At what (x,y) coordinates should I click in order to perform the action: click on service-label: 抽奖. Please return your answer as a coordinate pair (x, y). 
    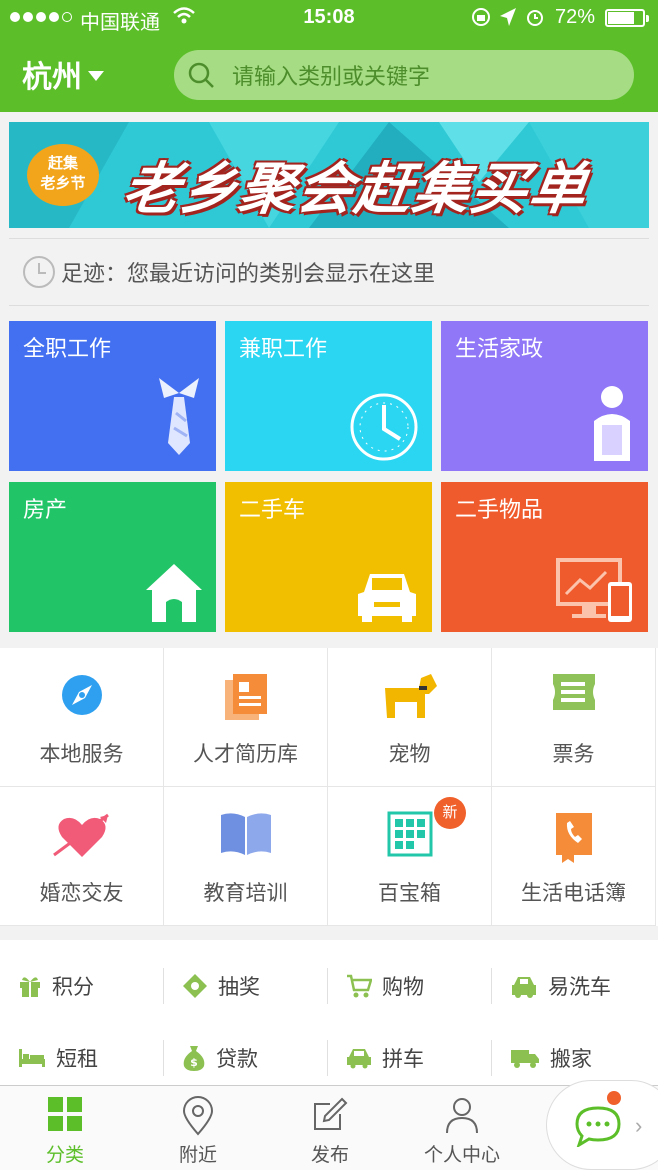
    Looking at the image, I should click on (239, 987).